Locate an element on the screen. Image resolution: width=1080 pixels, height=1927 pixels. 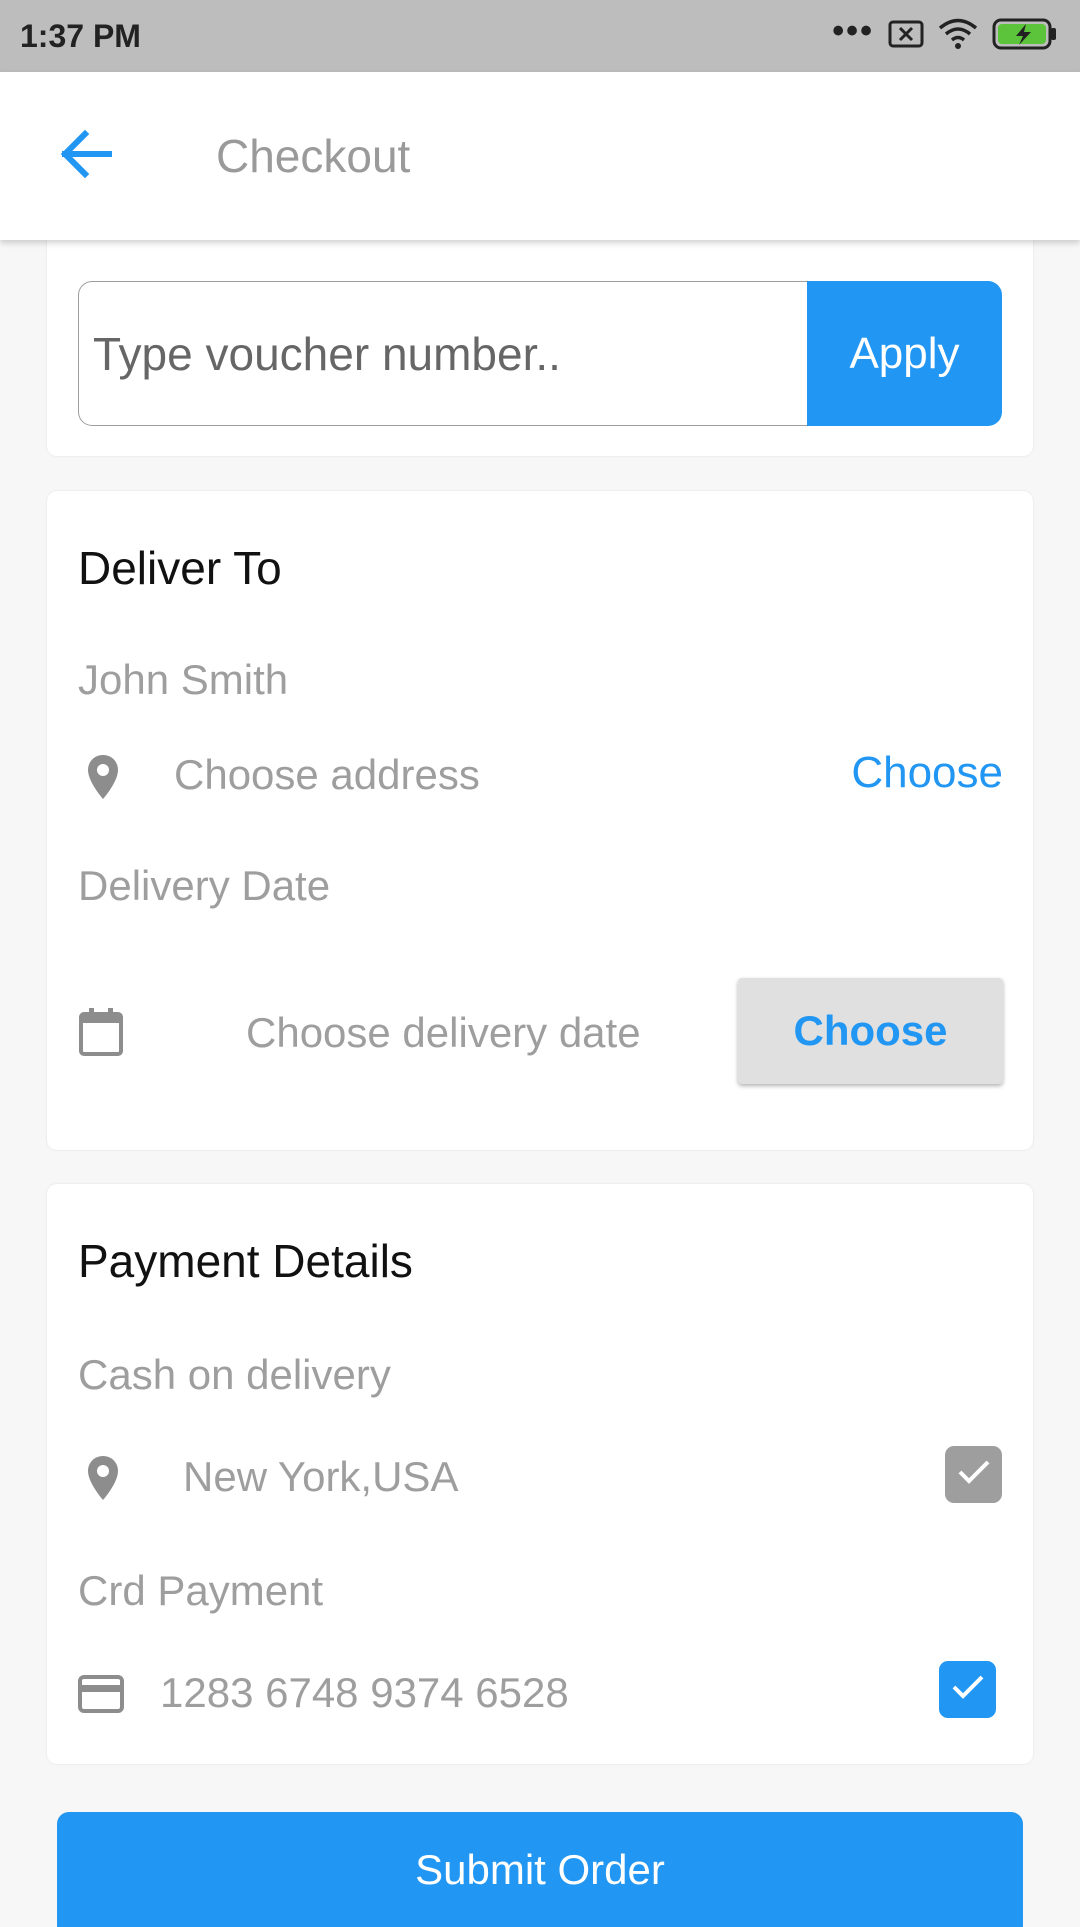
sim-off-icon is located at coordinates (906, 36).